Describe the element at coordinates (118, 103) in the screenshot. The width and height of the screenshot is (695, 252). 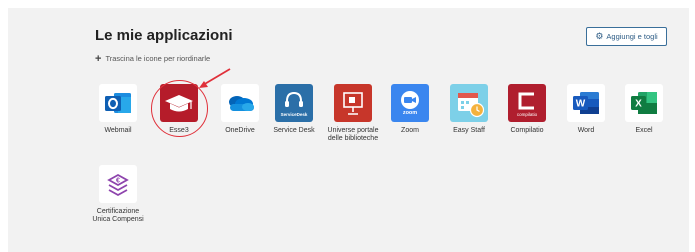
I see `outlook-icon` at that location.